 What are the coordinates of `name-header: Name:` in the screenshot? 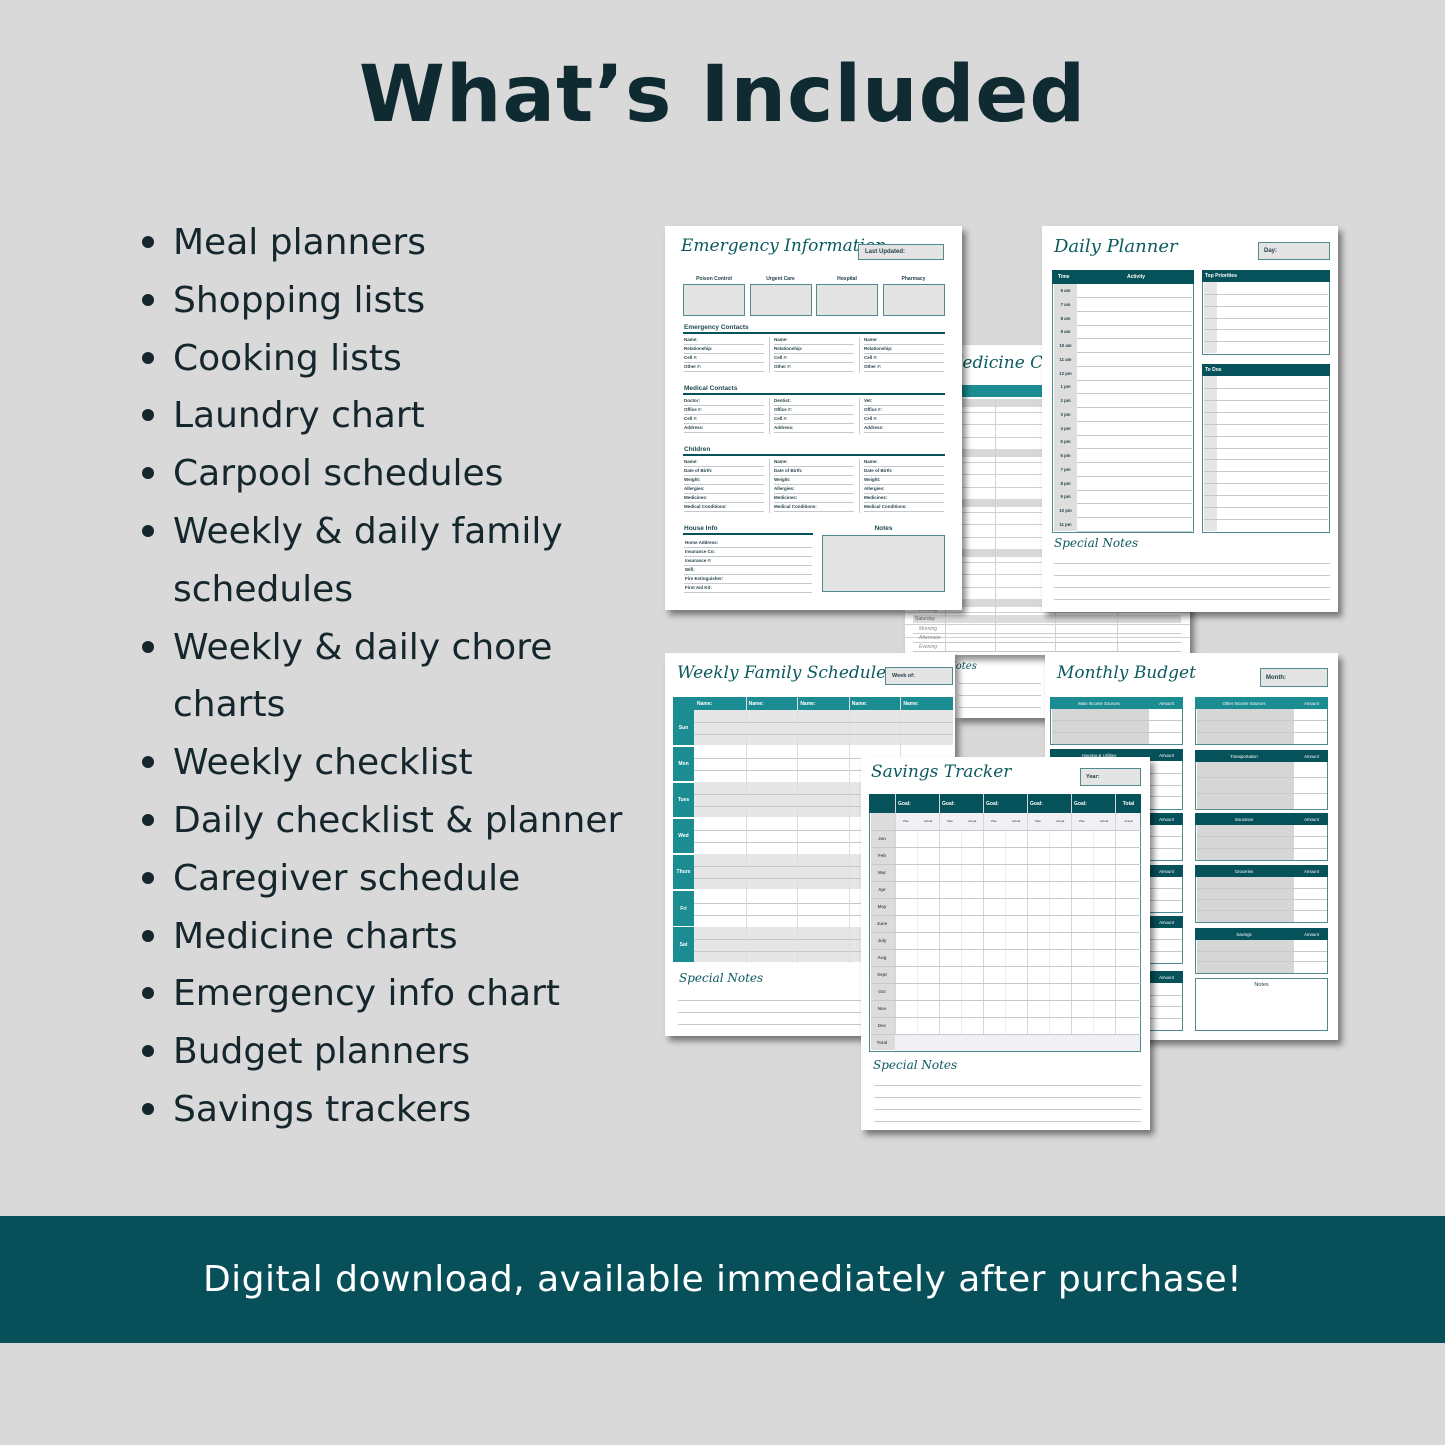 It's located at (705, 704).